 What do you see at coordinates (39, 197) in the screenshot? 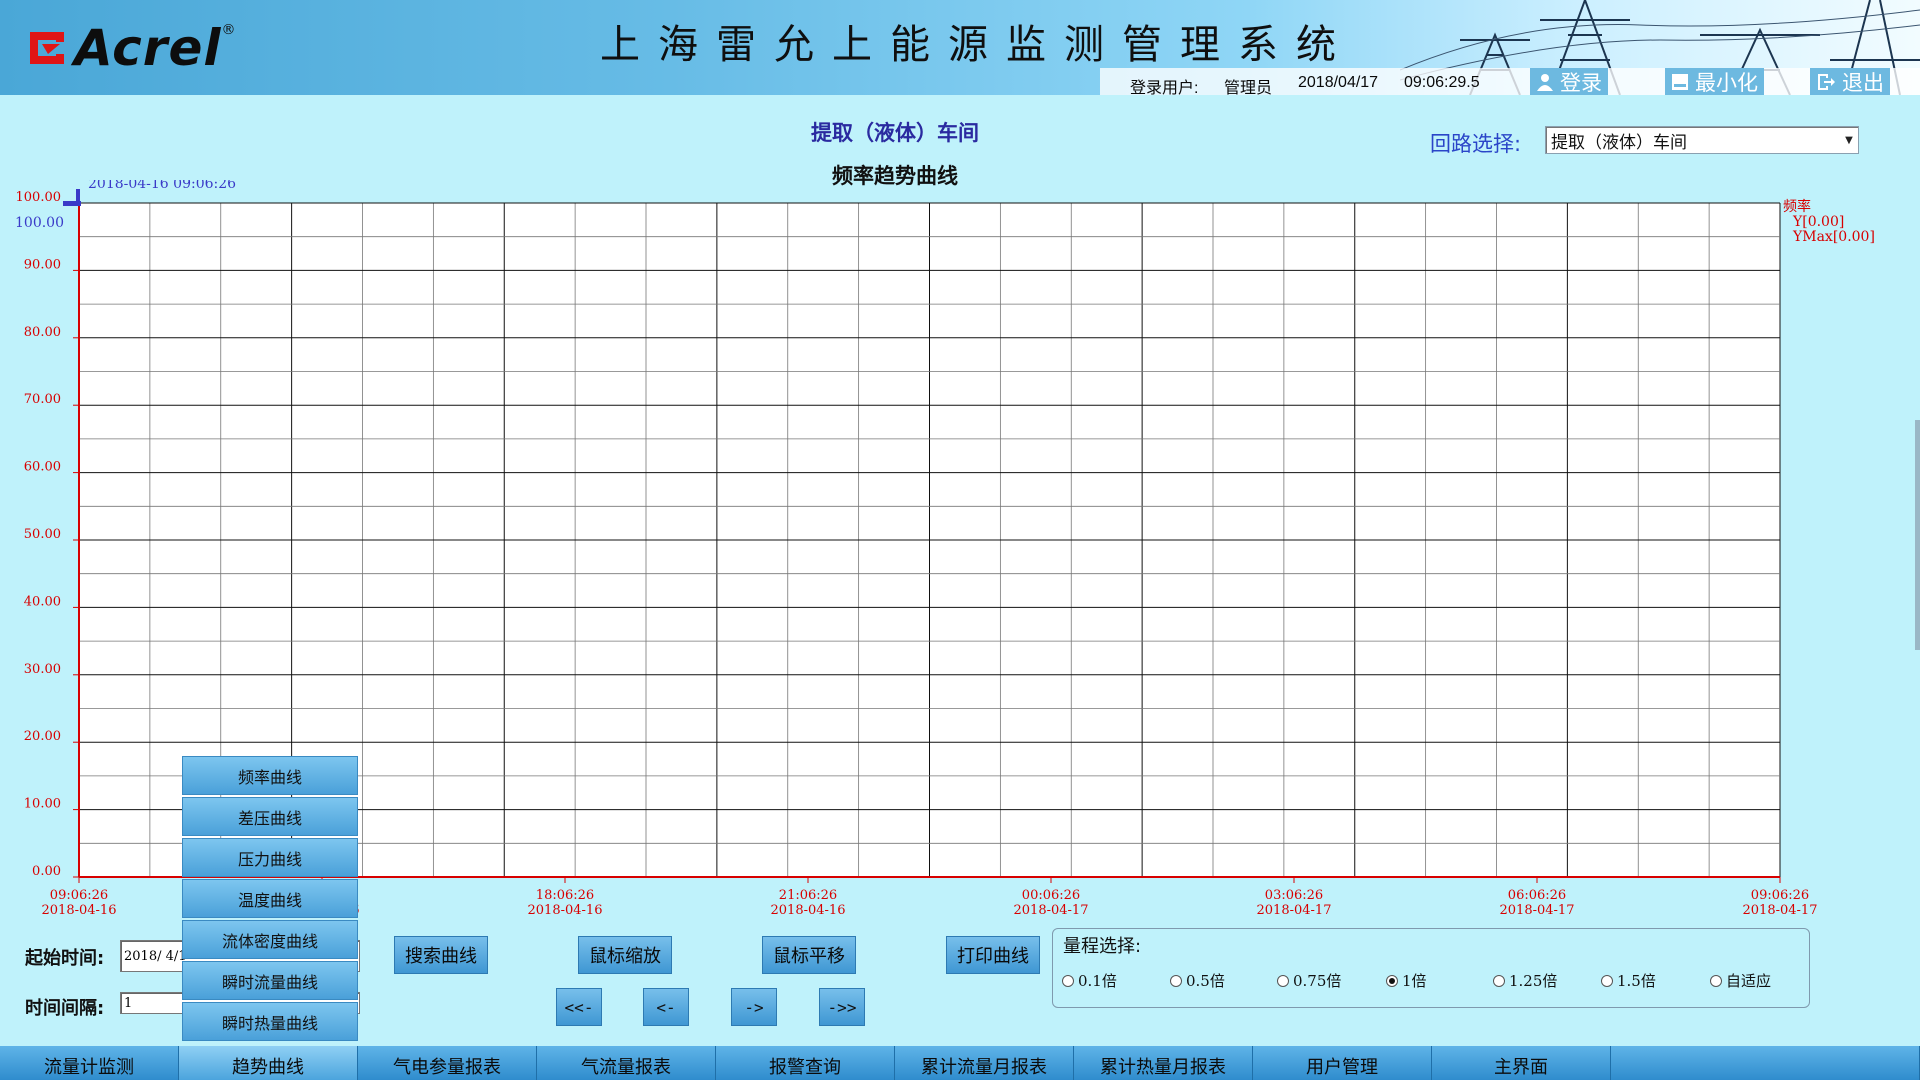
I see `y-tick-label: 100.00` at bounding box center [39, 197].